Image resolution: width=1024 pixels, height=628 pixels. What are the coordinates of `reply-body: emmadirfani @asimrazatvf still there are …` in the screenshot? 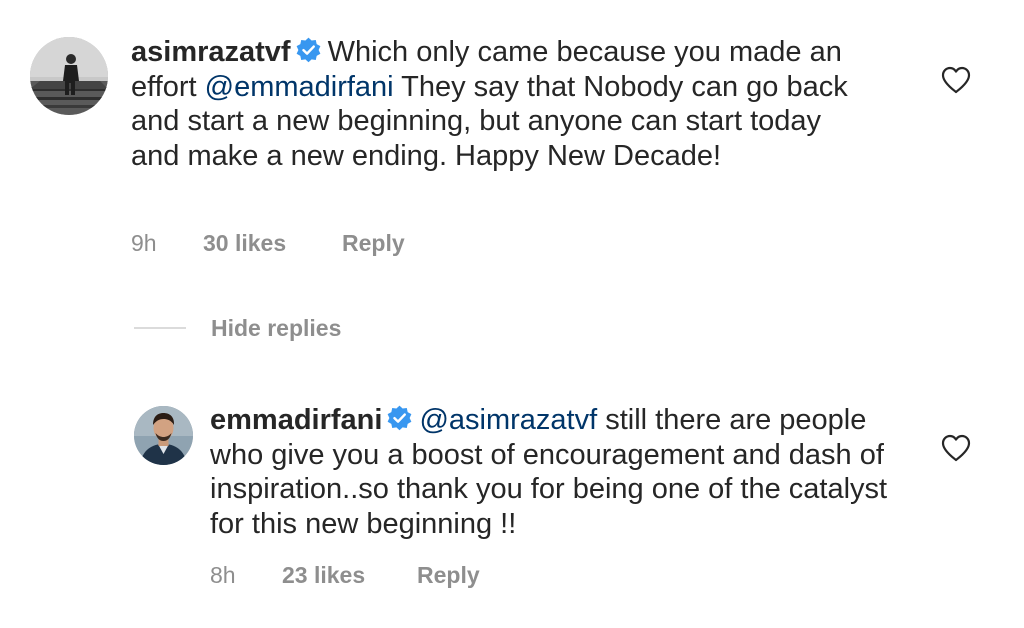 It's located at (550, 472).